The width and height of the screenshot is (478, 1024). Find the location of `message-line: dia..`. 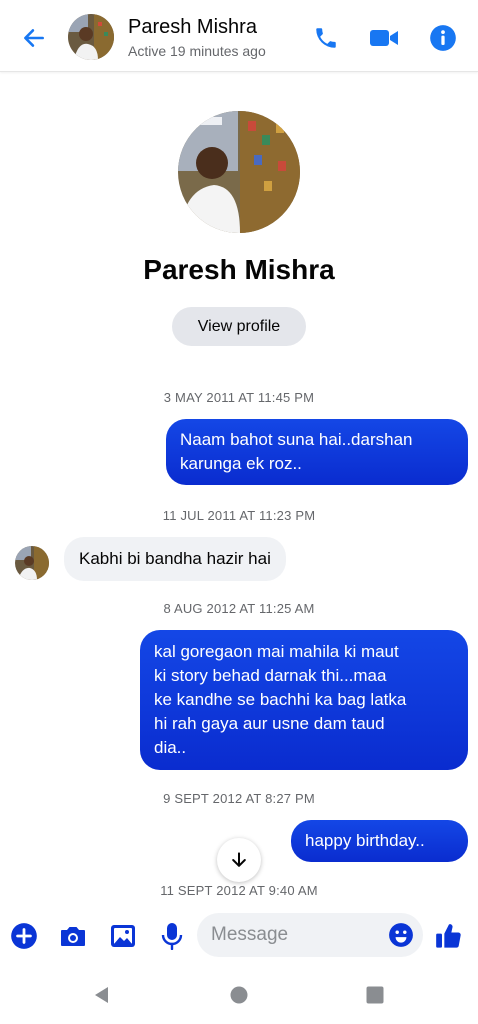

message-line: dia.. is located at coordinates (170, 747).